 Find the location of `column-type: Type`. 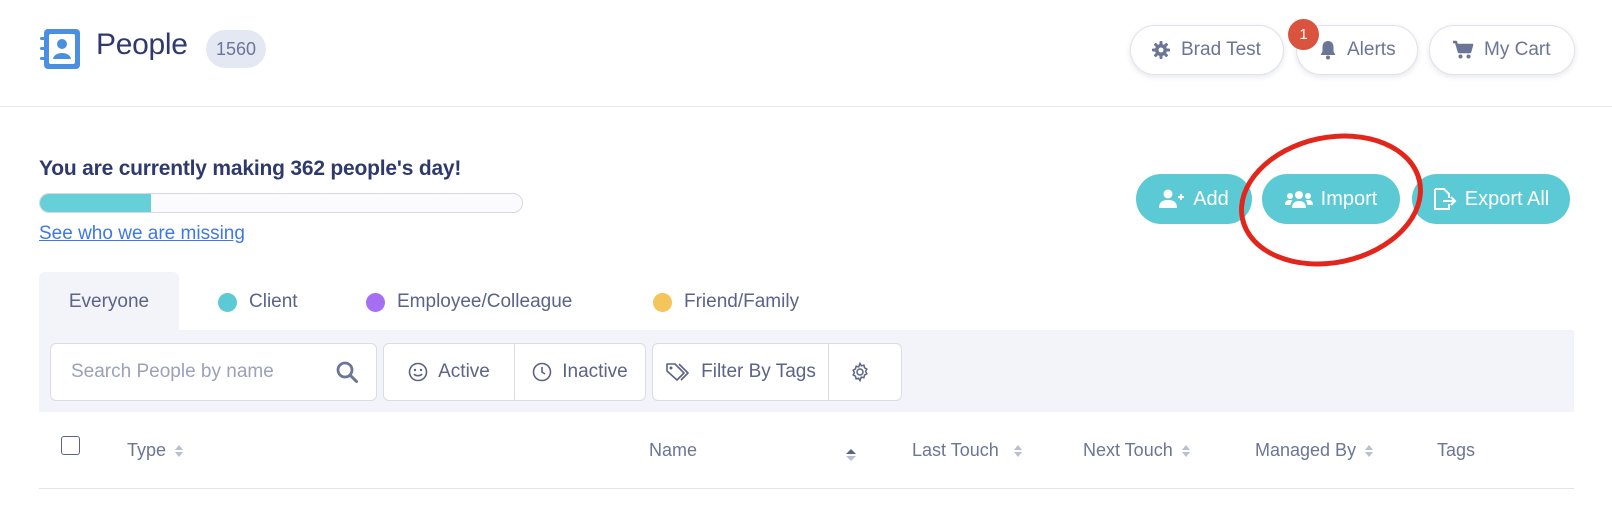

column-type: Type is located at coordinates (155, 450).